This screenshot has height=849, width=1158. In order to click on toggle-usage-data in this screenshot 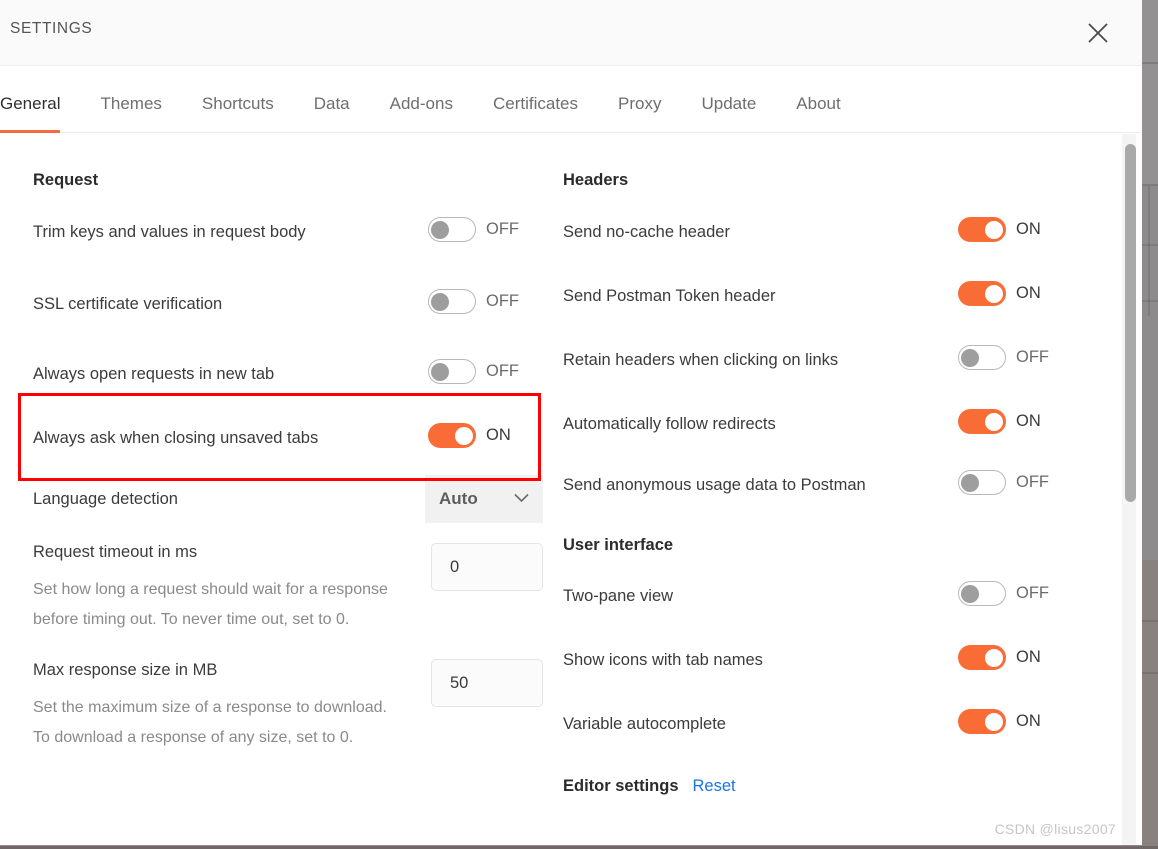, I will do `click(982, 482)`.